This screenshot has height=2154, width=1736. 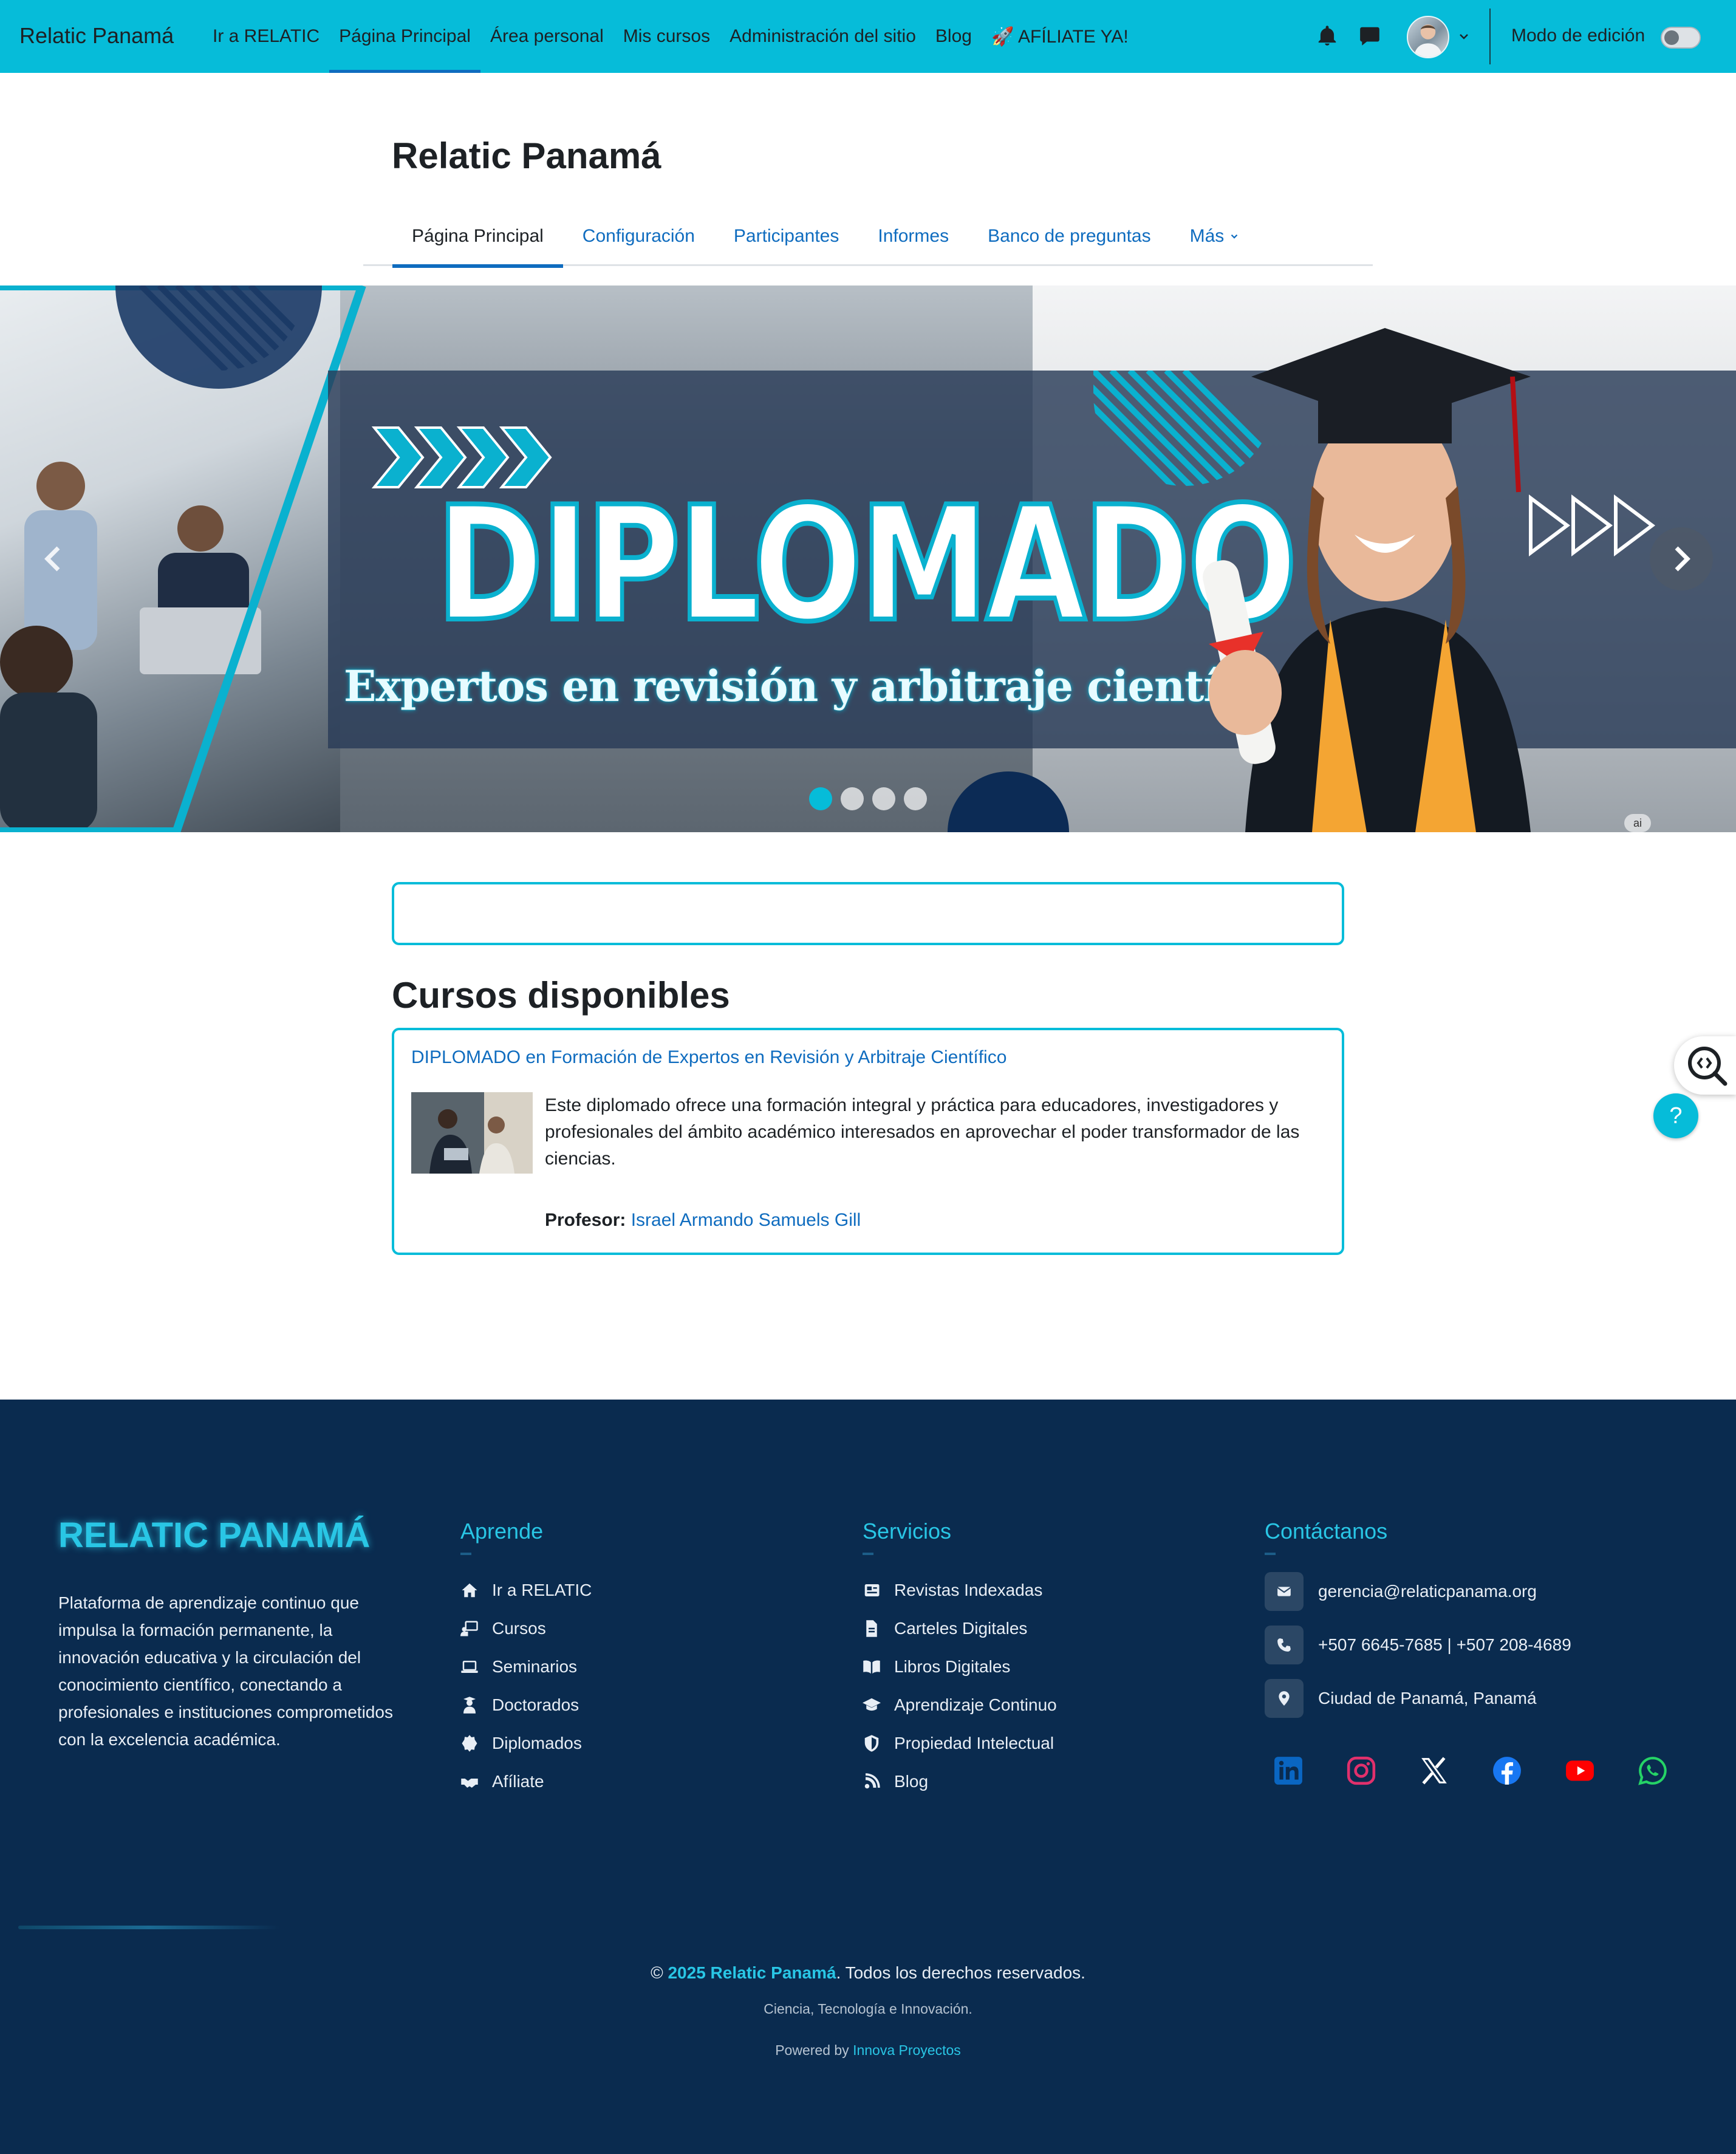 I want to click on graduate-illustration, so click(x=1367, y=580).